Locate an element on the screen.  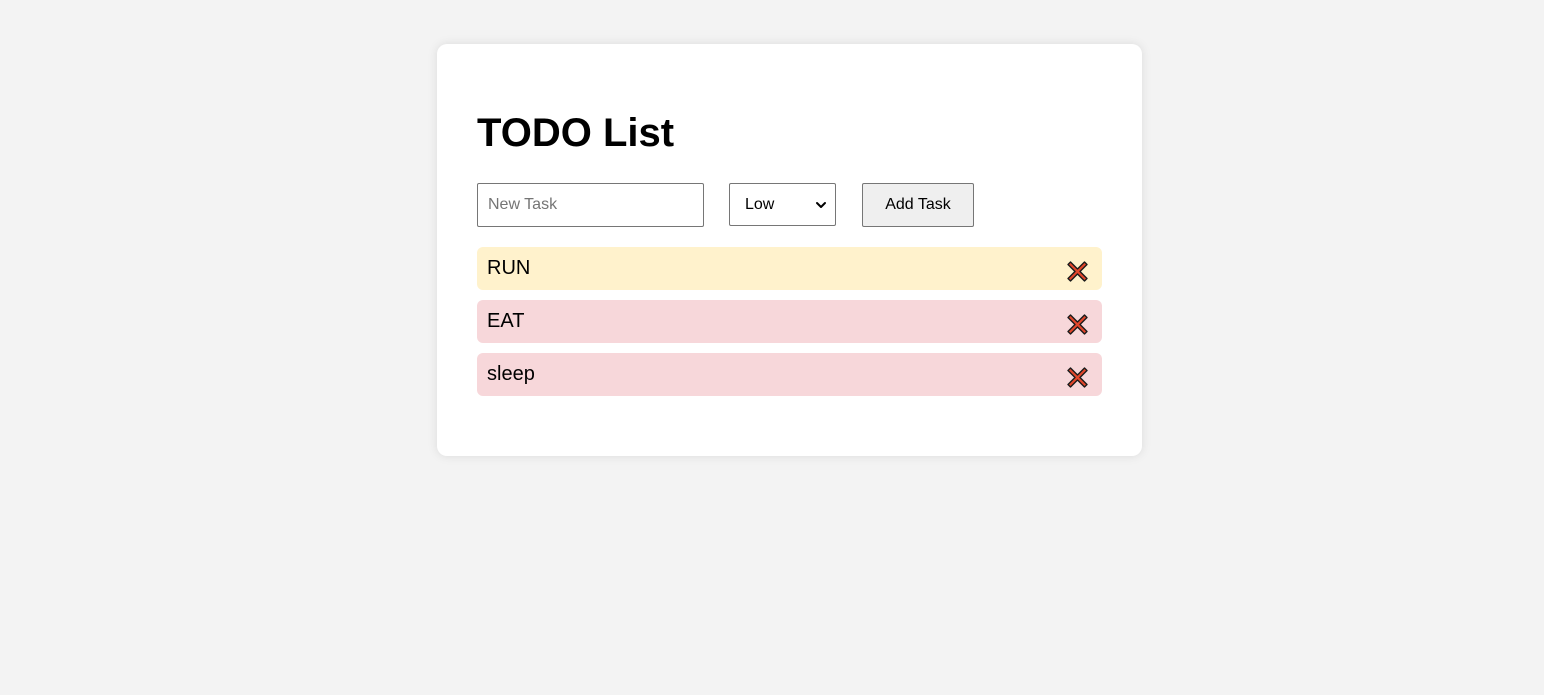
add-task-button: Add Task is located at coordinates (918, 205).